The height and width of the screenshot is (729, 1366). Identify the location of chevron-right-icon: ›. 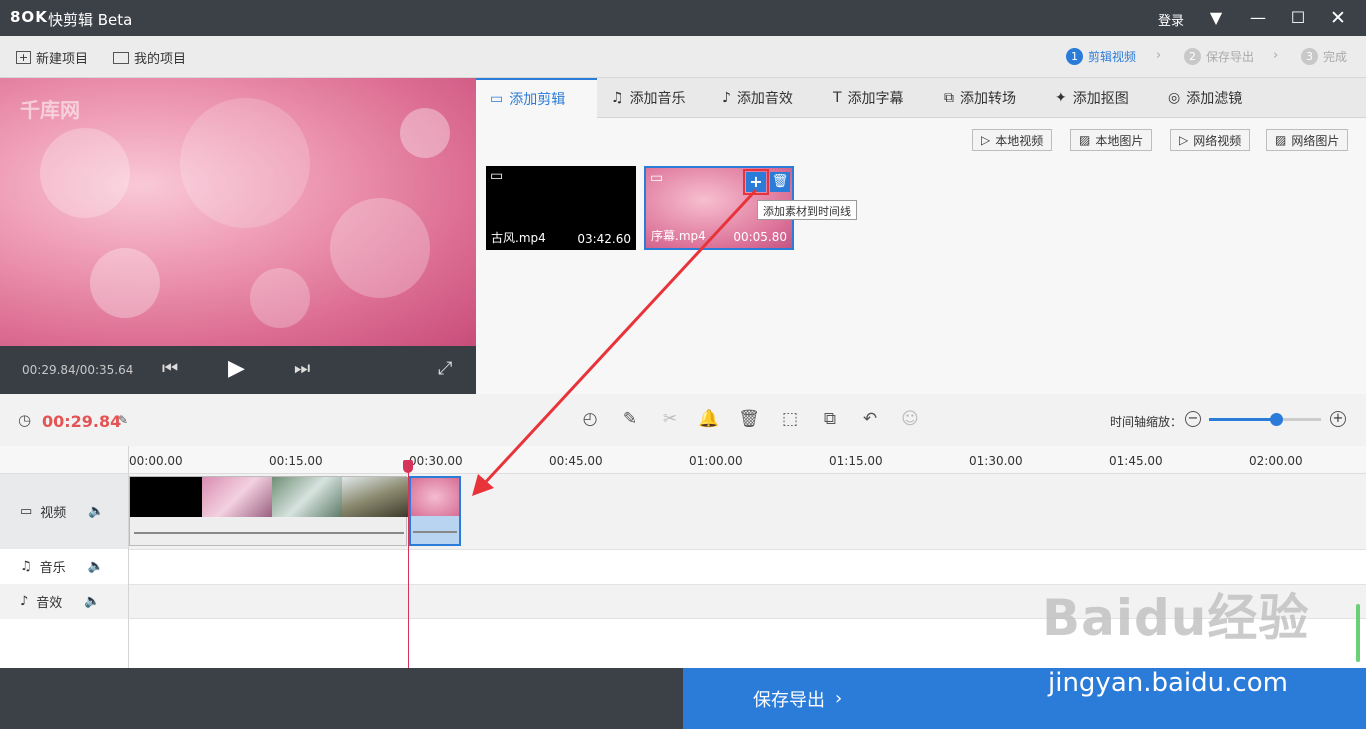
(839, 698).